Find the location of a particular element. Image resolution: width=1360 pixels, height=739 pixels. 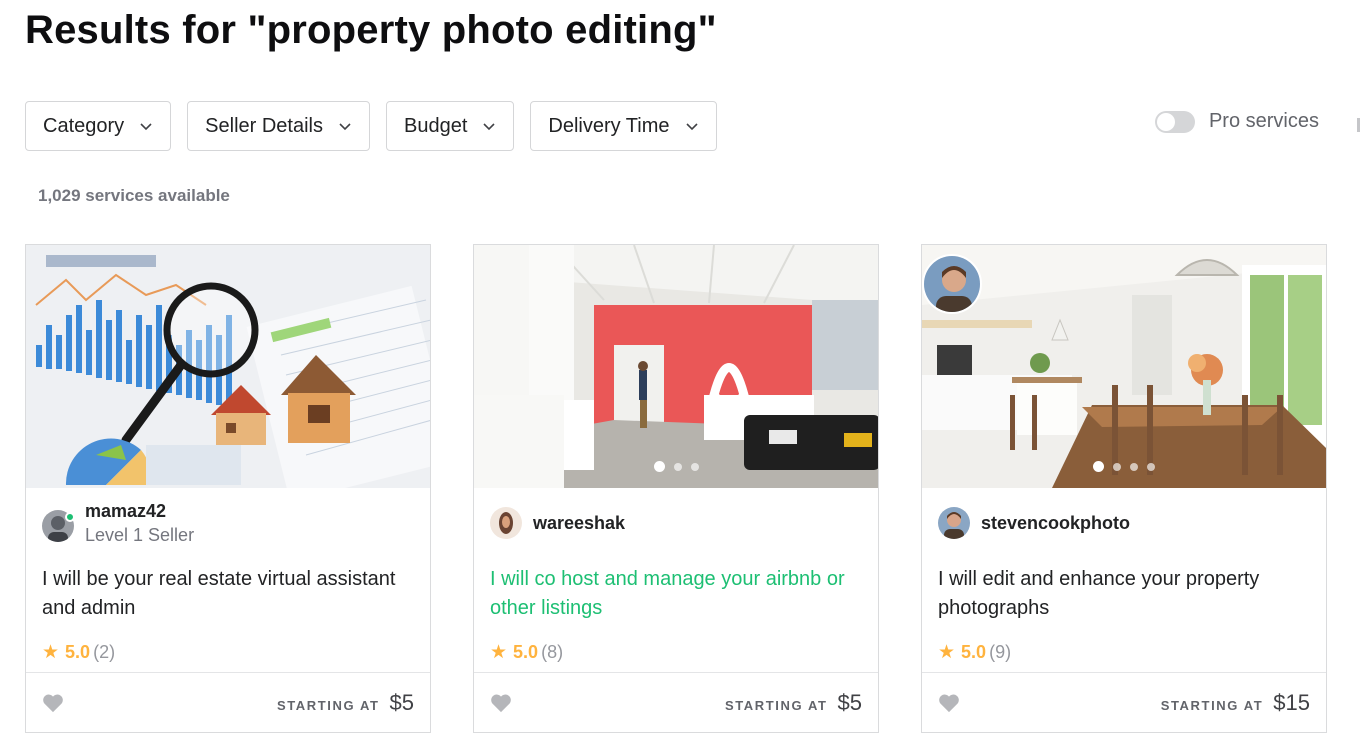

seller-info: wareeshak is located at coordinates (557, 523).